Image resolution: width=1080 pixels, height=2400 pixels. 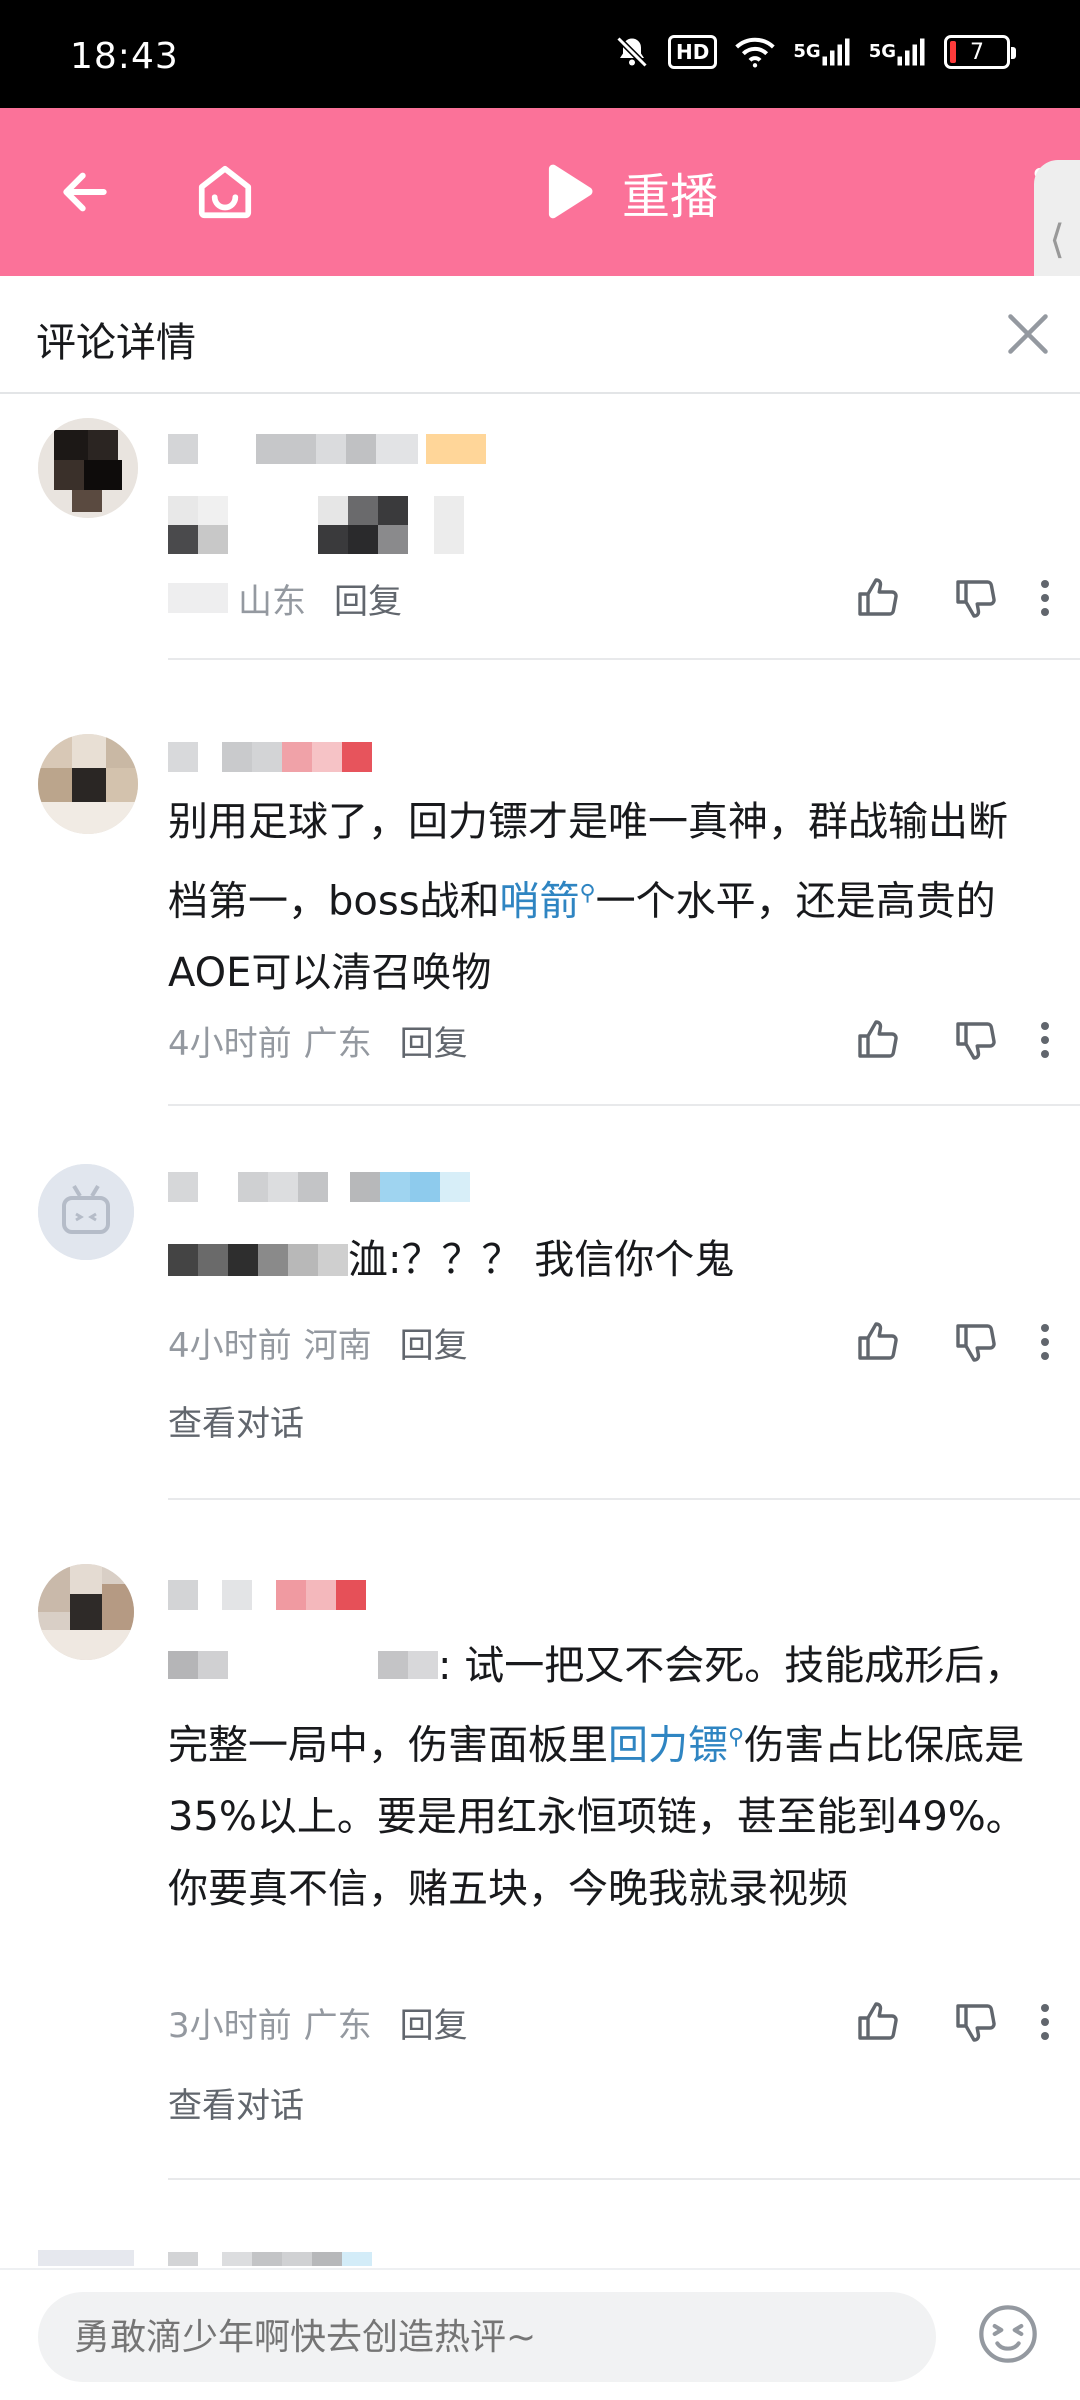 What do you see at coordinates (1008, 2334) in the screenshot?
I see `emoji-icon` at bounding box center [1008, 2334].